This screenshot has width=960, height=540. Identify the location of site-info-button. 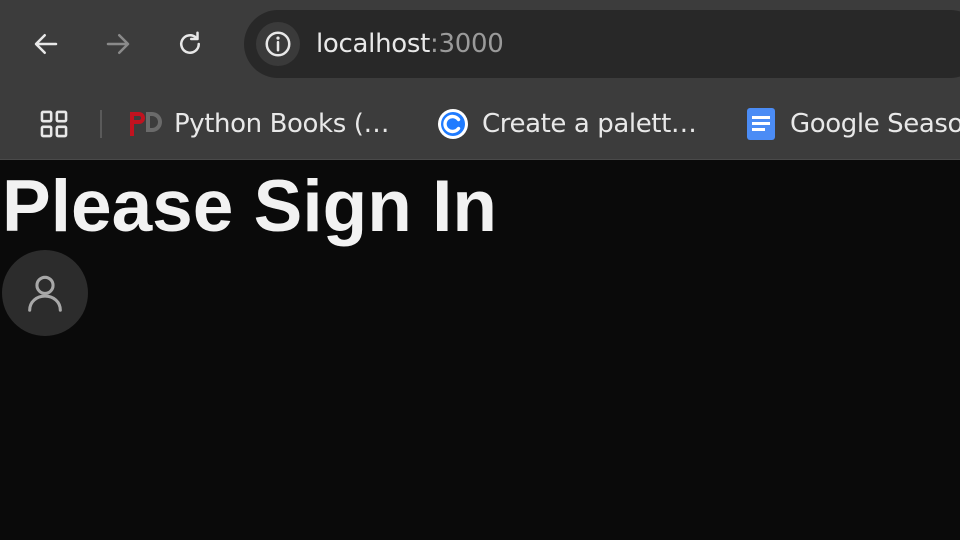
(278, 44).